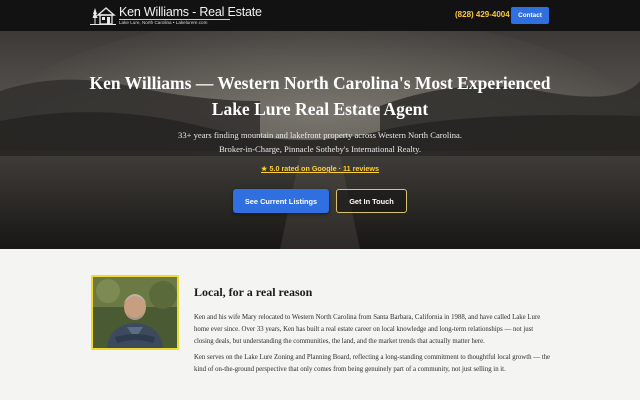  What do you see at coordinates (371, 201) in the screenshot?
I see `get-in-touch-button: Get In Touch` at bounding box center [371, 201].